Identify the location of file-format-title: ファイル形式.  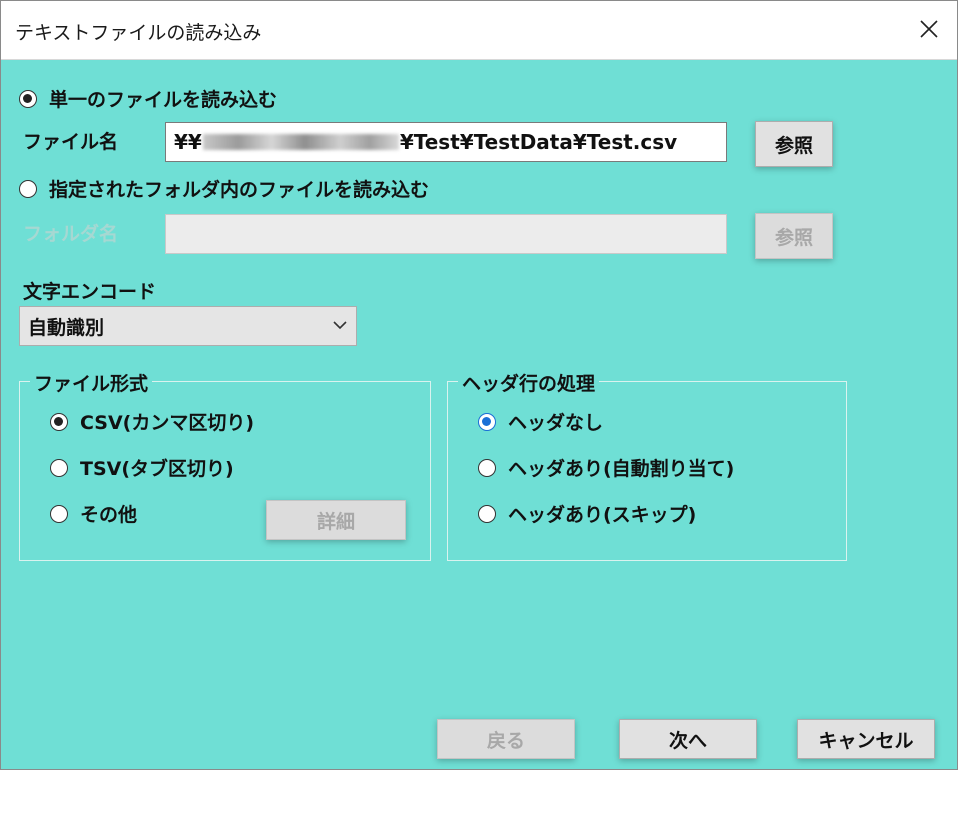
(91, 382).